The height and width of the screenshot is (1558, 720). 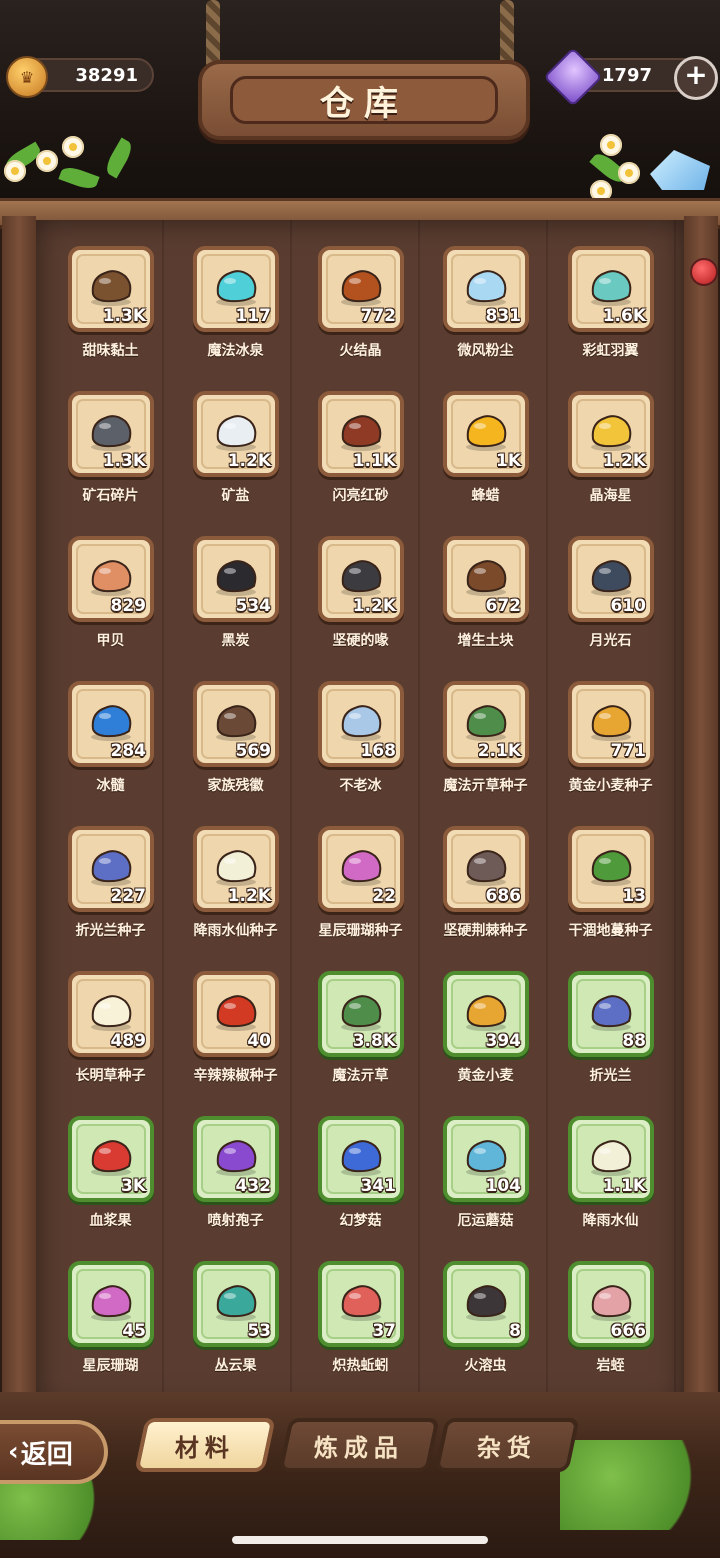 I want to click on item-name: 厄运蘑菇, so click(x=485, y=1221).